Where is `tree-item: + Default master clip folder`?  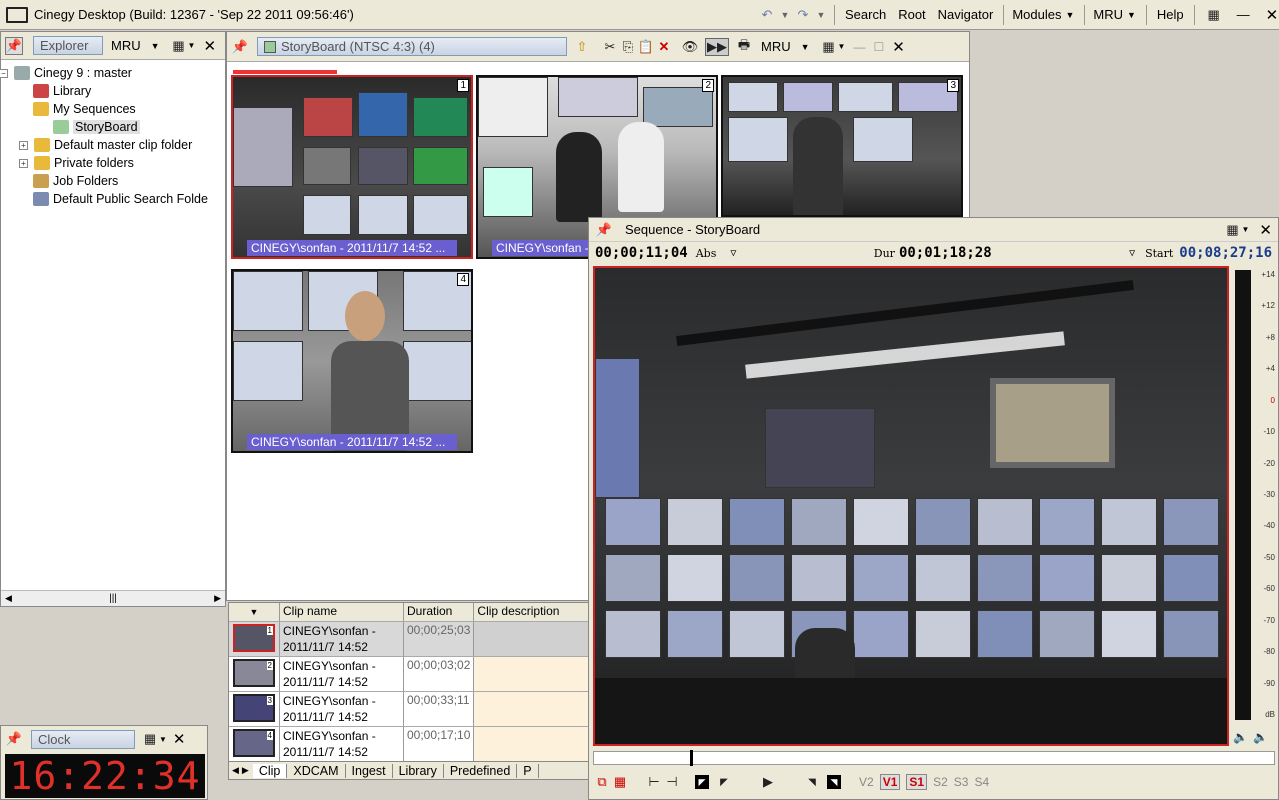
tree-item: + Default master clip folder is located at coordinates (105, 145).